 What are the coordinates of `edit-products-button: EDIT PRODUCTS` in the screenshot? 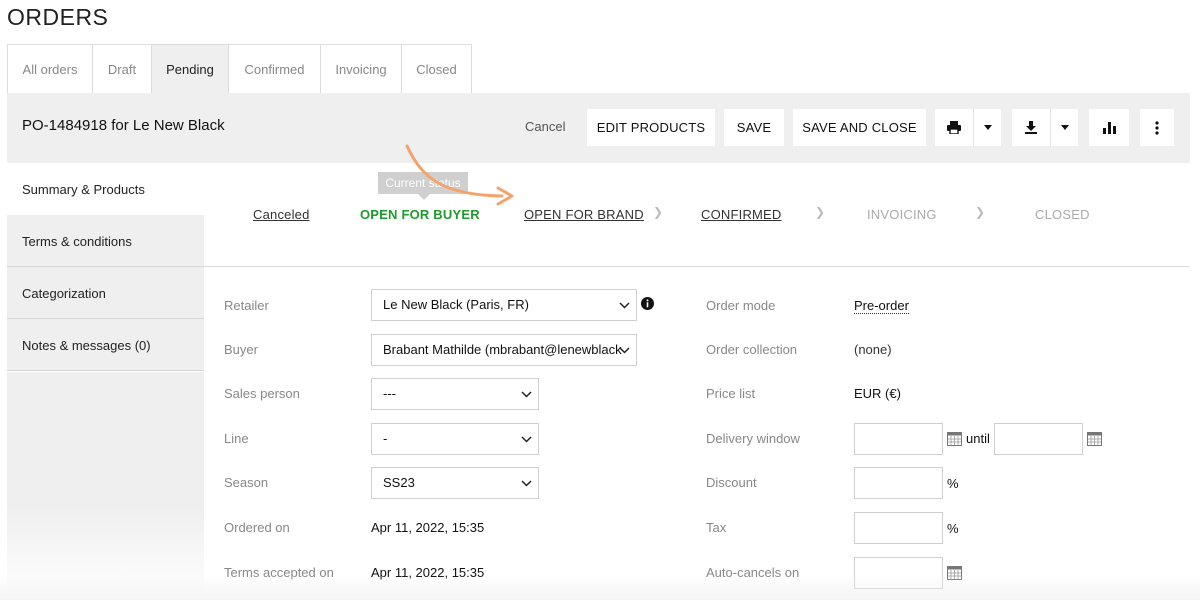 It's located at (651, 127).